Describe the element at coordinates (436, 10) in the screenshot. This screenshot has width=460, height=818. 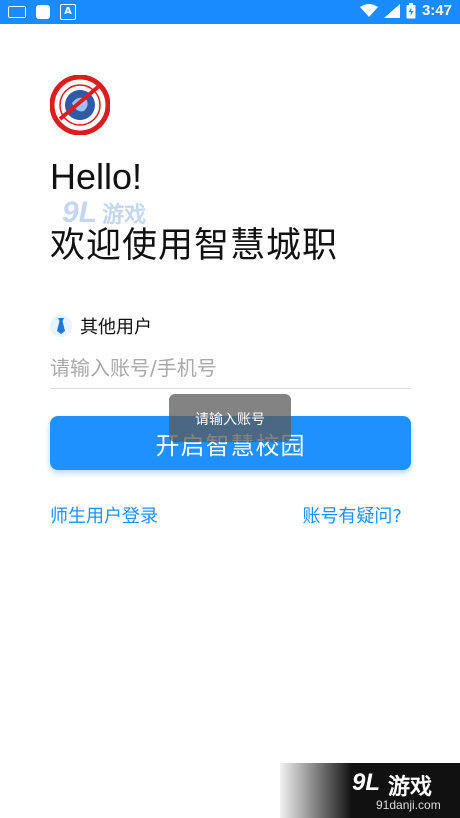
I see `status-time: 3:47` at that location.